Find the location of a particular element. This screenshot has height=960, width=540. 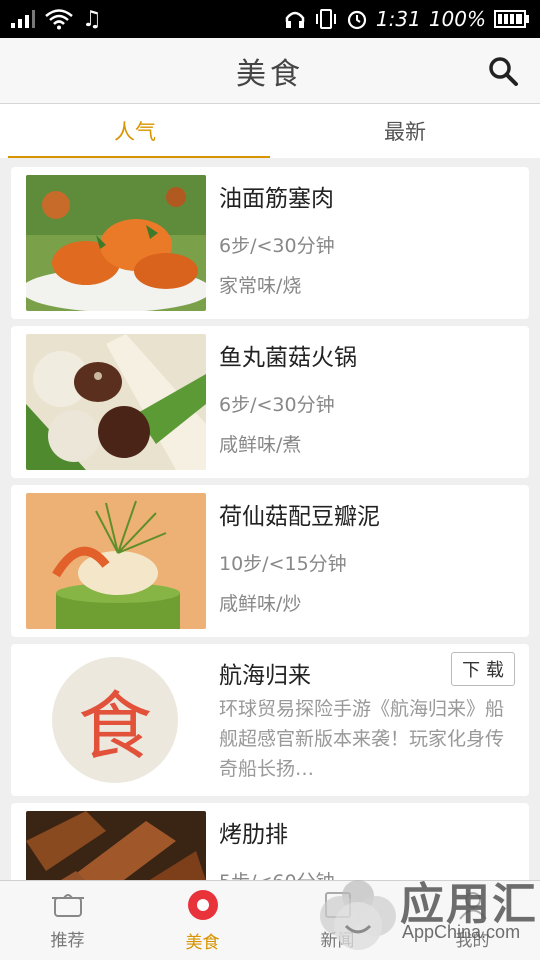

app-header: 美食 is located at coordinates (270, 71).